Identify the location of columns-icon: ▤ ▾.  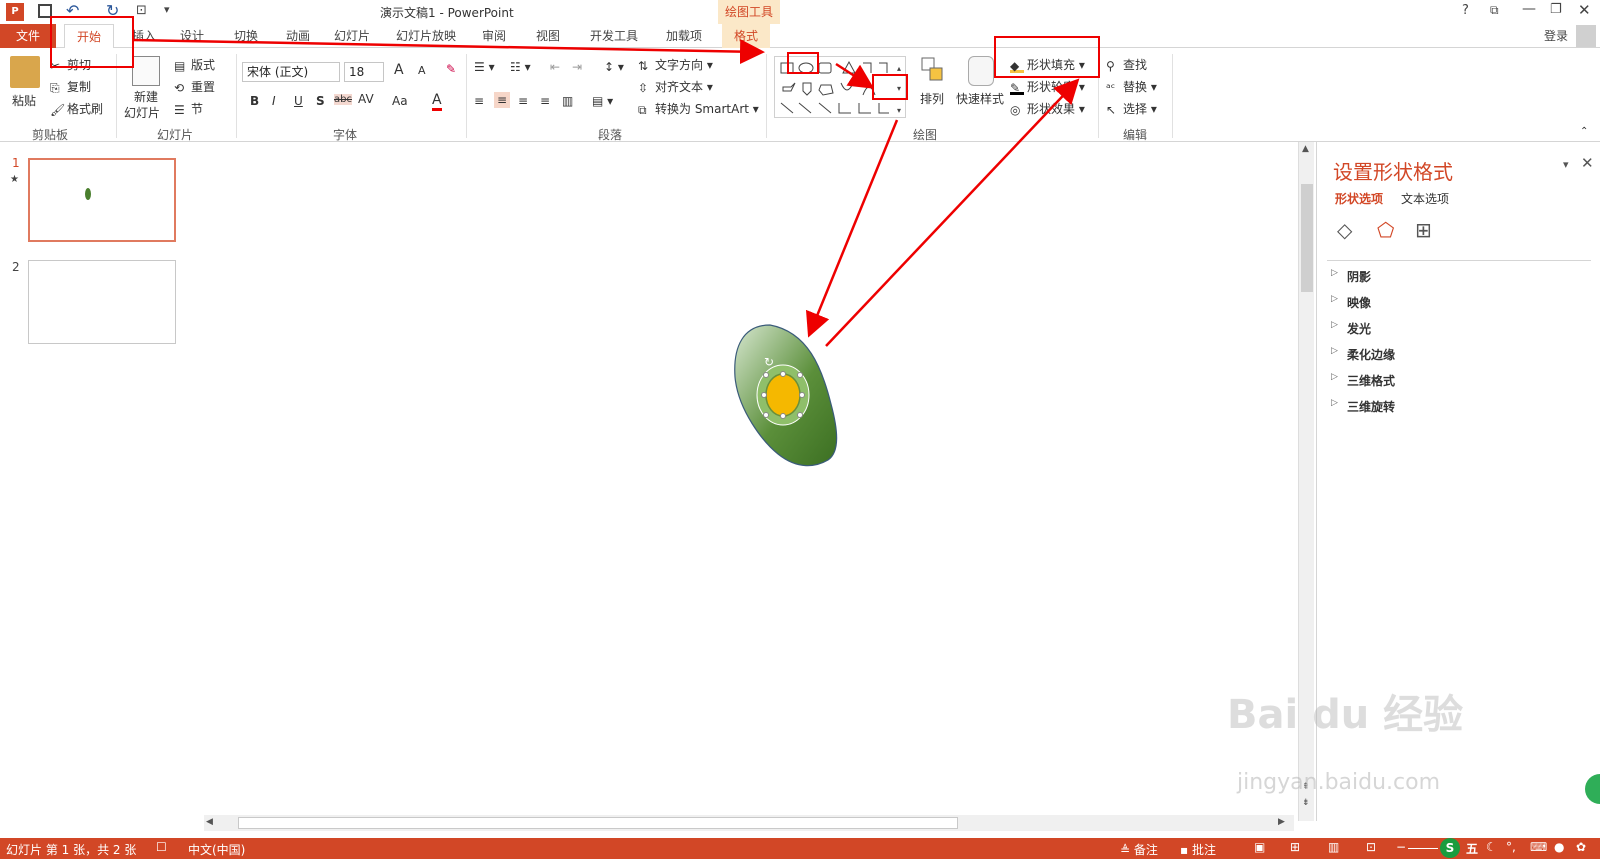
(602, 101).